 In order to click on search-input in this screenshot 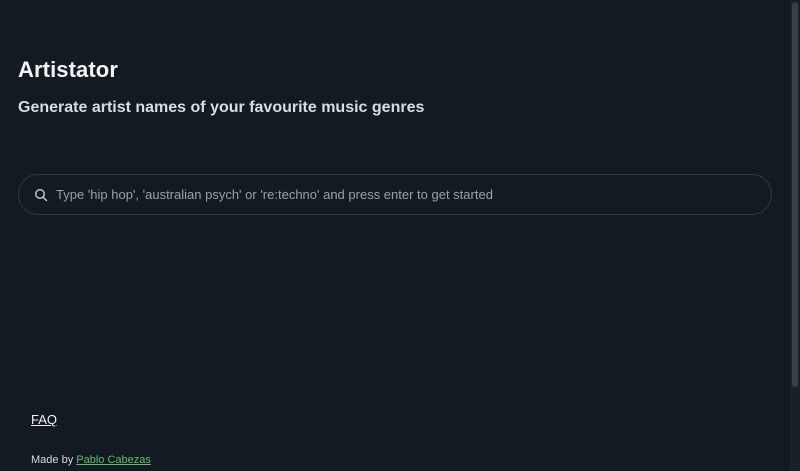, I will do `click(413, 194)`.